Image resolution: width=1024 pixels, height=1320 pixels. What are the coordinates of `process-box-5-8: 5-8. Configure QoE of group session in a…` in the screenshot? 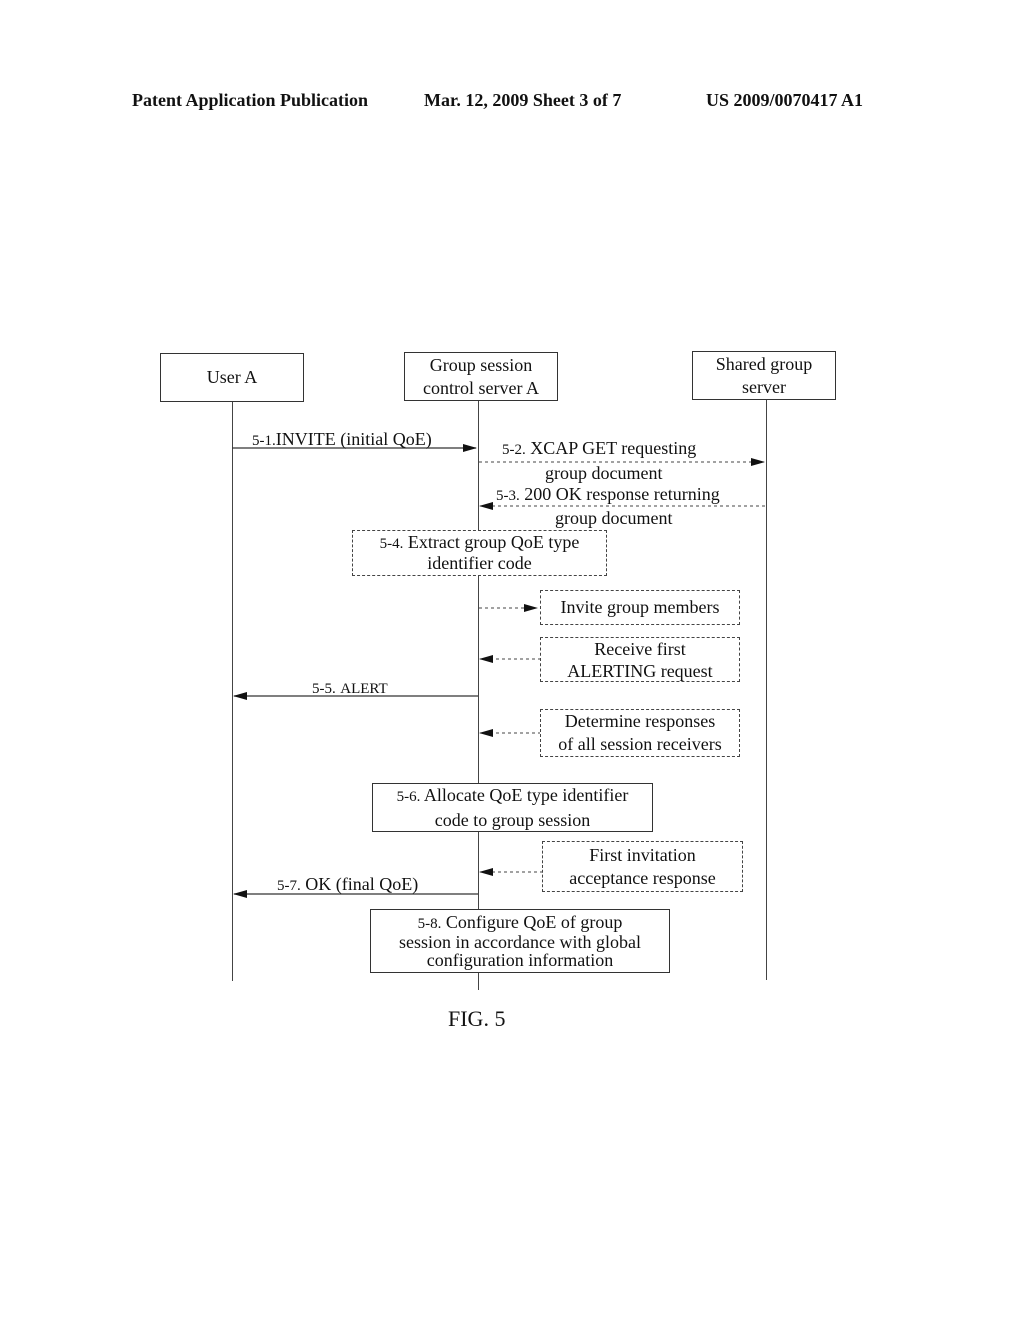 It's located at (520, 941).